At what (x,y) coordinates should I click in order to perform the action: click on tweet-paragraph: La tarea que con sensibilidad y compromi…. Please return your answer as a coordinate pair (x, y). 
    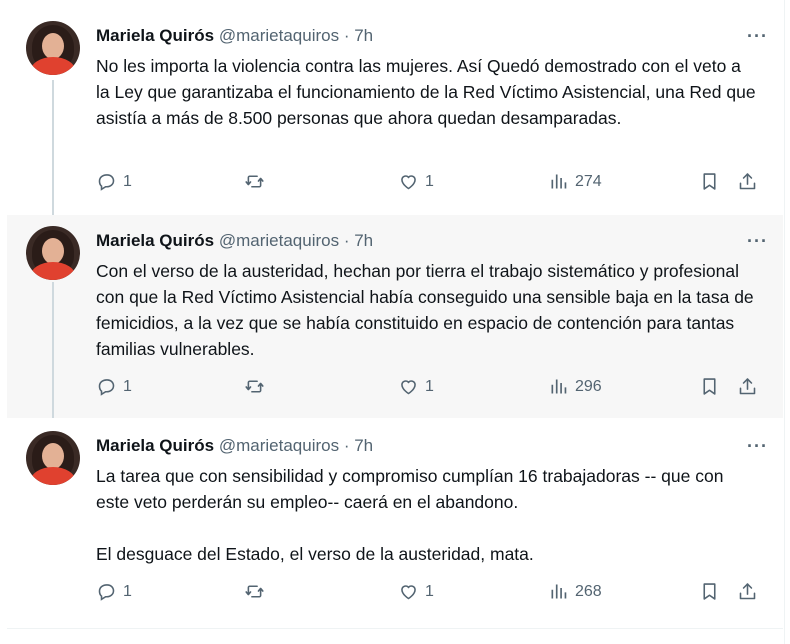
    Looking at the image, I should click on (410, 489).